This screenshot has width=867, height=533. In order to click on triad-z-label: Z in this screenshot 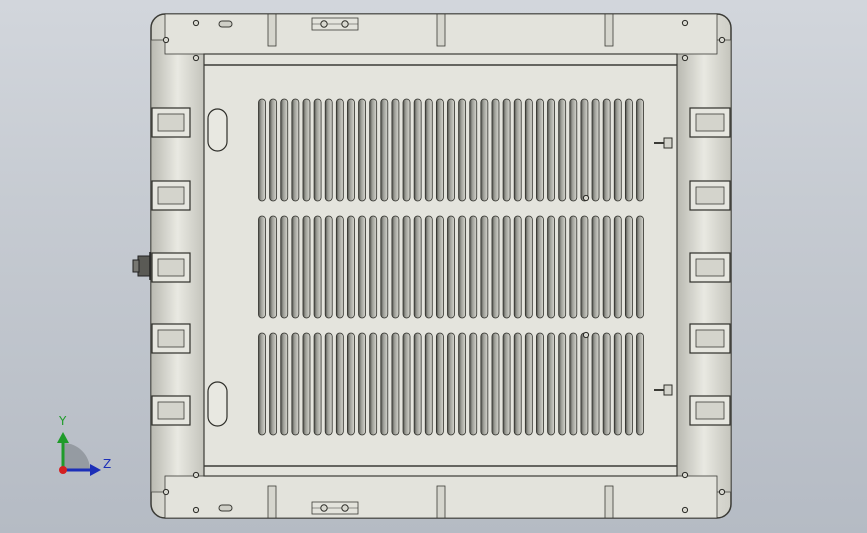, I will do `click(107, 464)`.